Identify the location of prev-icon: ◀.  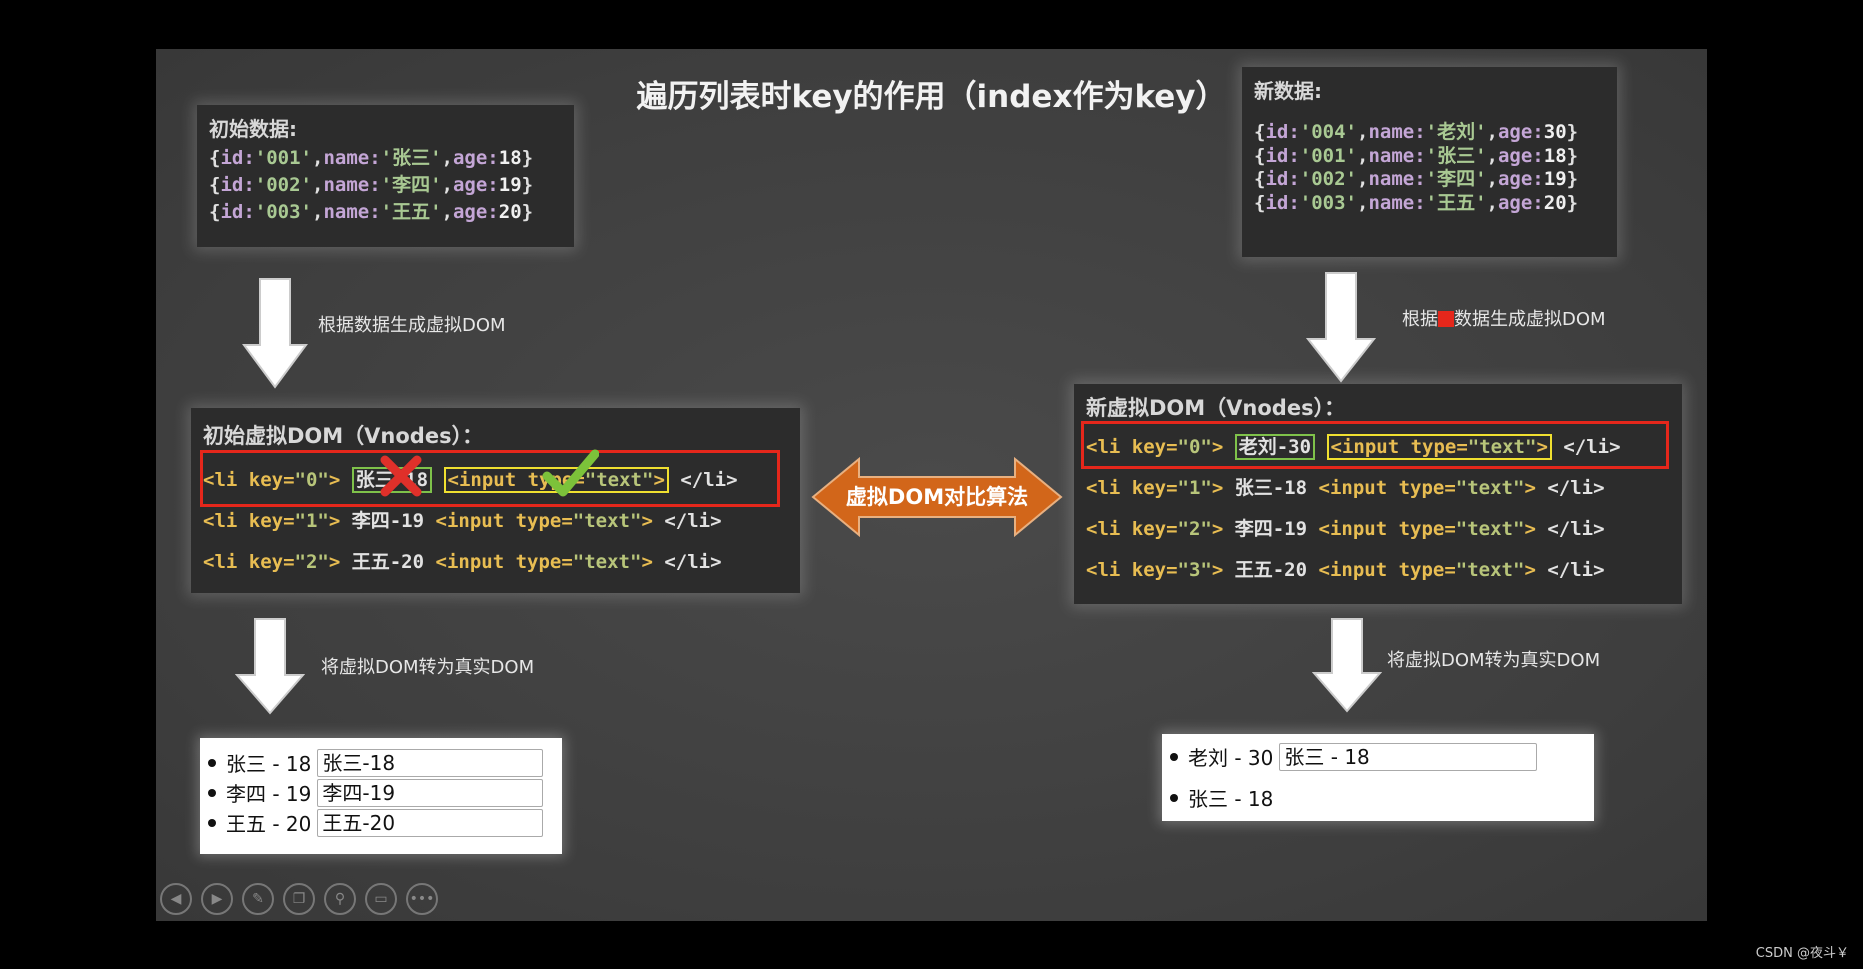
(176, 899).